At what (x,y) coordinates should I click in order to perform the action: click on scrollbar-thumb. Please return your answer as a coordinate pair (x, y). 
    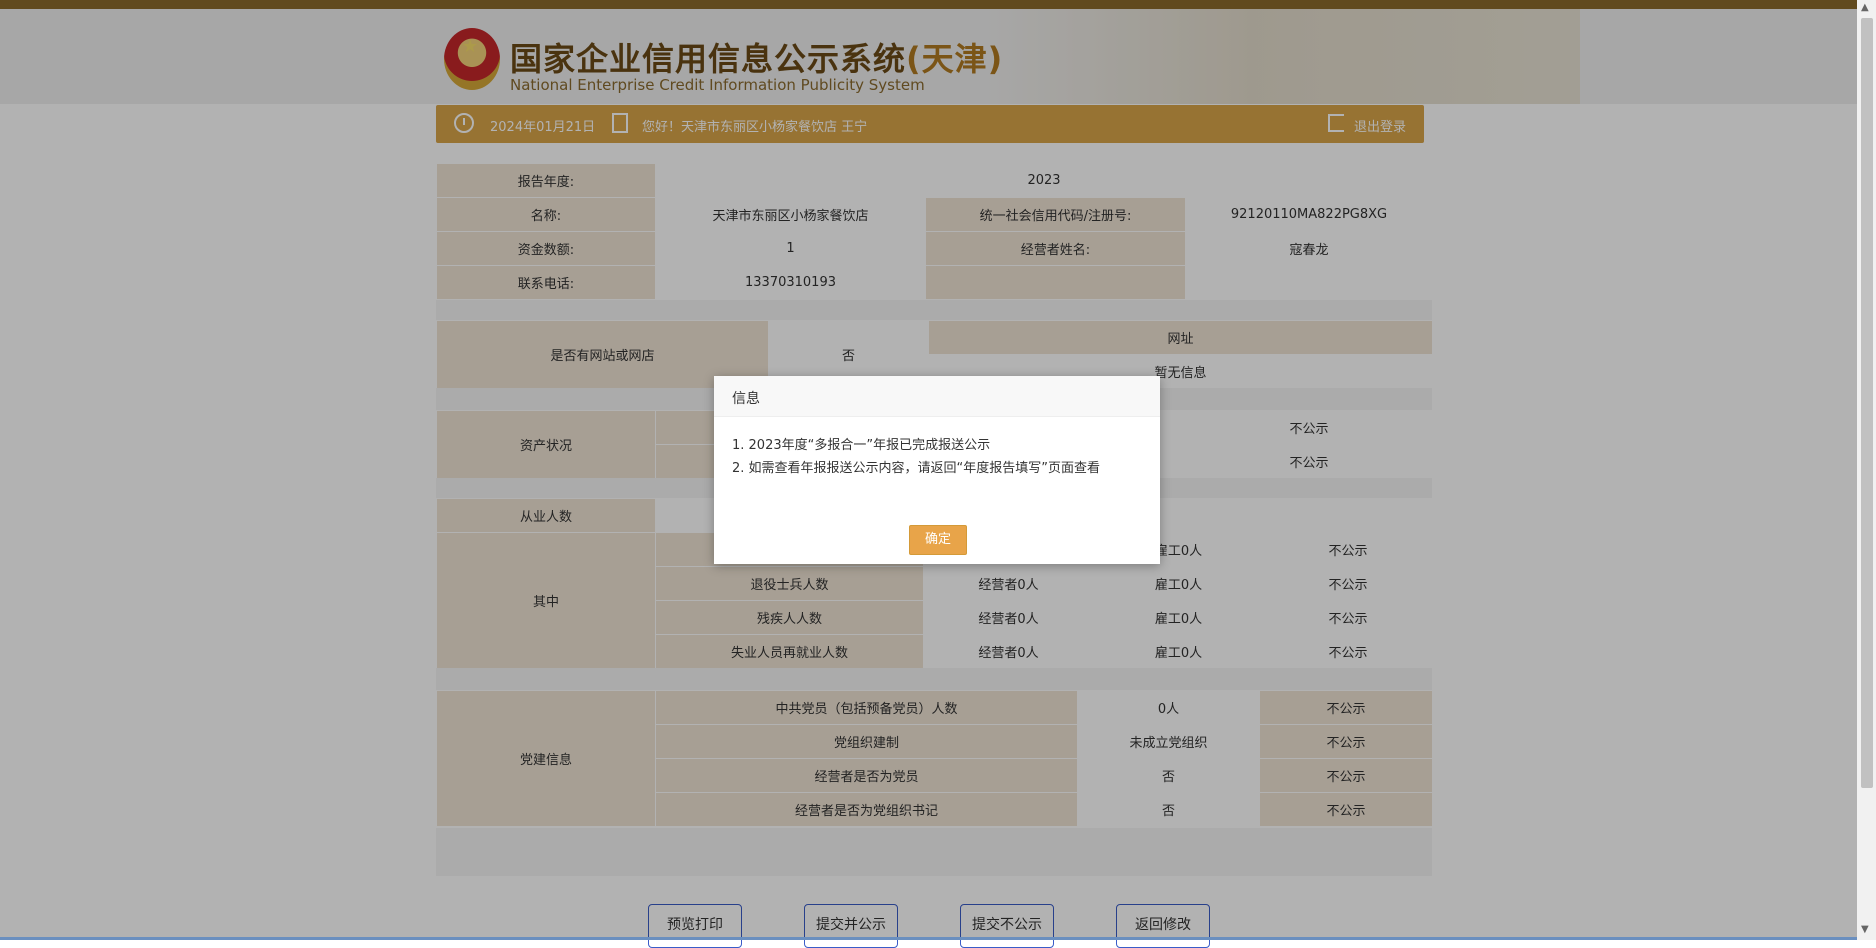
    Looking at the image, I should click on (1867, 403).